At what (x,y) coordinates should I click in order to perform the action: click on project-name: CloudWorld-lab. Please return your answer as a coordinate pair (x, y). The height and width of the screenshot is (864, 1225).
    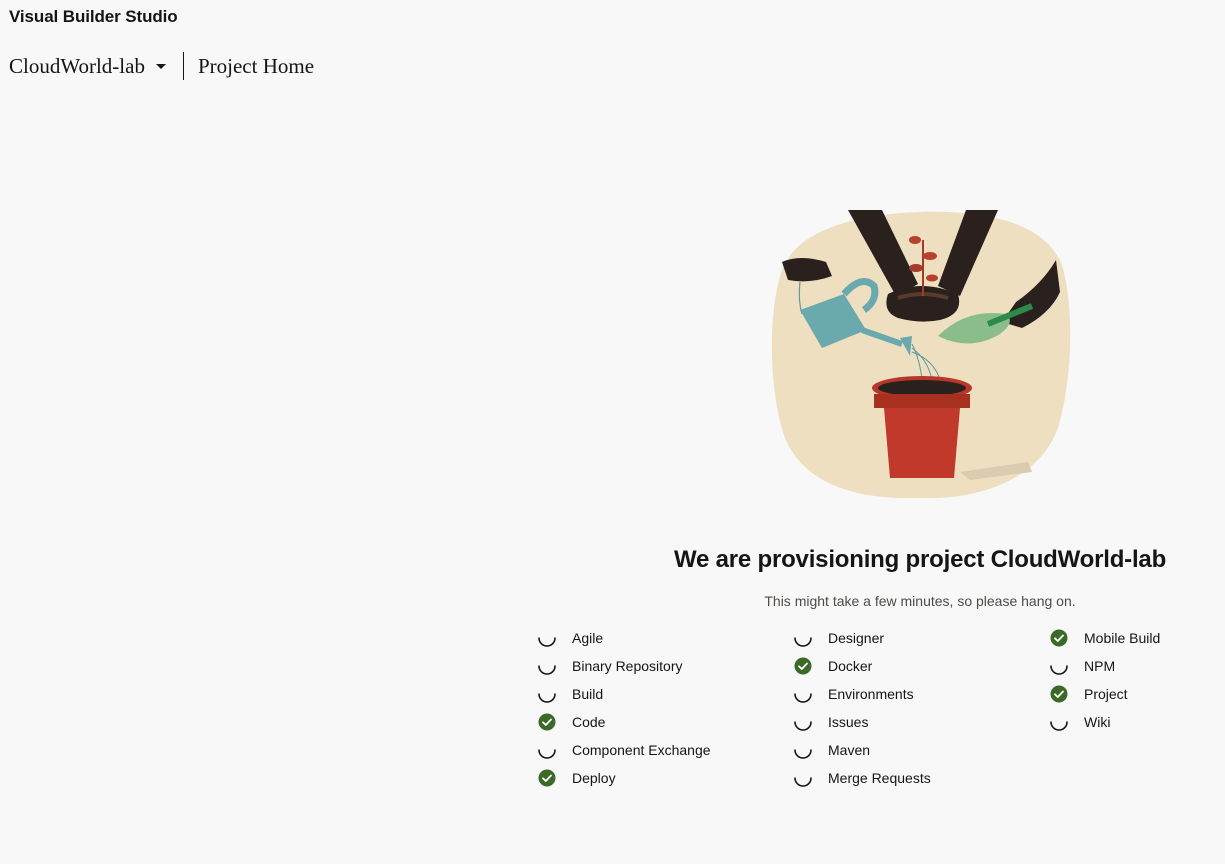
    Looking at the image, I should click on (77, 65).